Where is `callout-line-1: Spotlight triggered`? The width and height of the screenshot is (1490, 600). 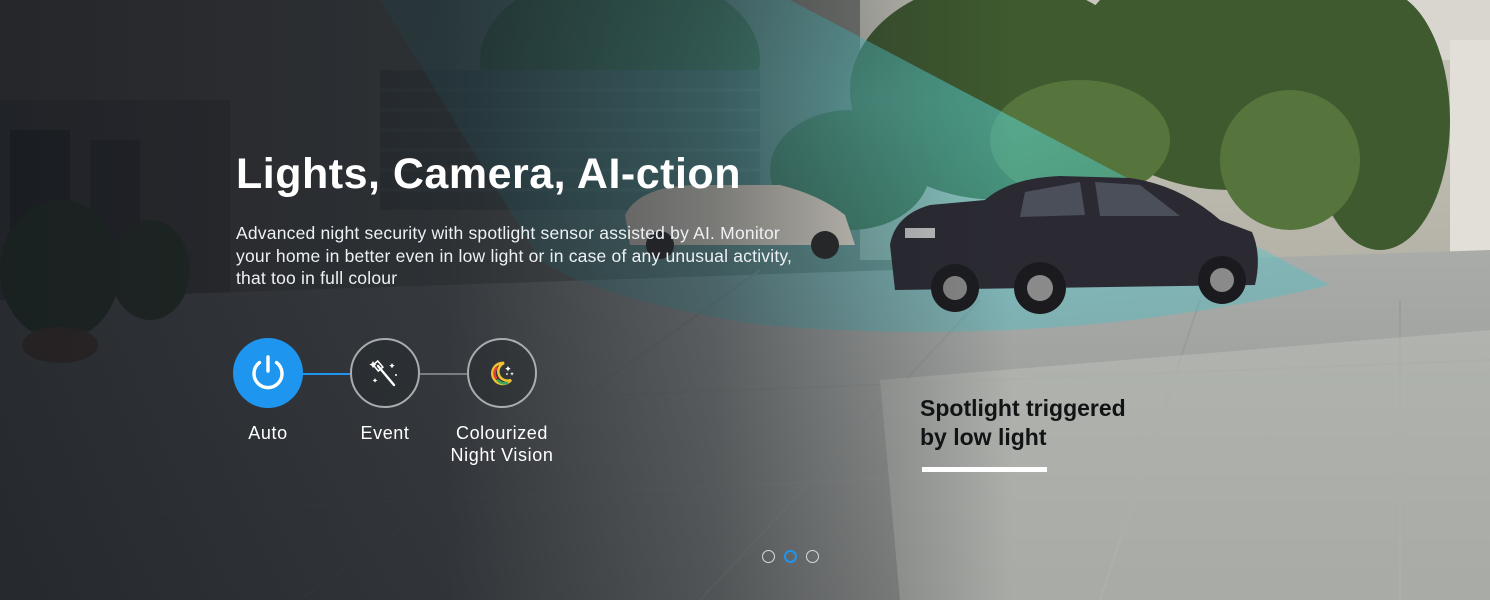
callout-line-1: Spotlight triggered is located at coordinates (1023, 408).